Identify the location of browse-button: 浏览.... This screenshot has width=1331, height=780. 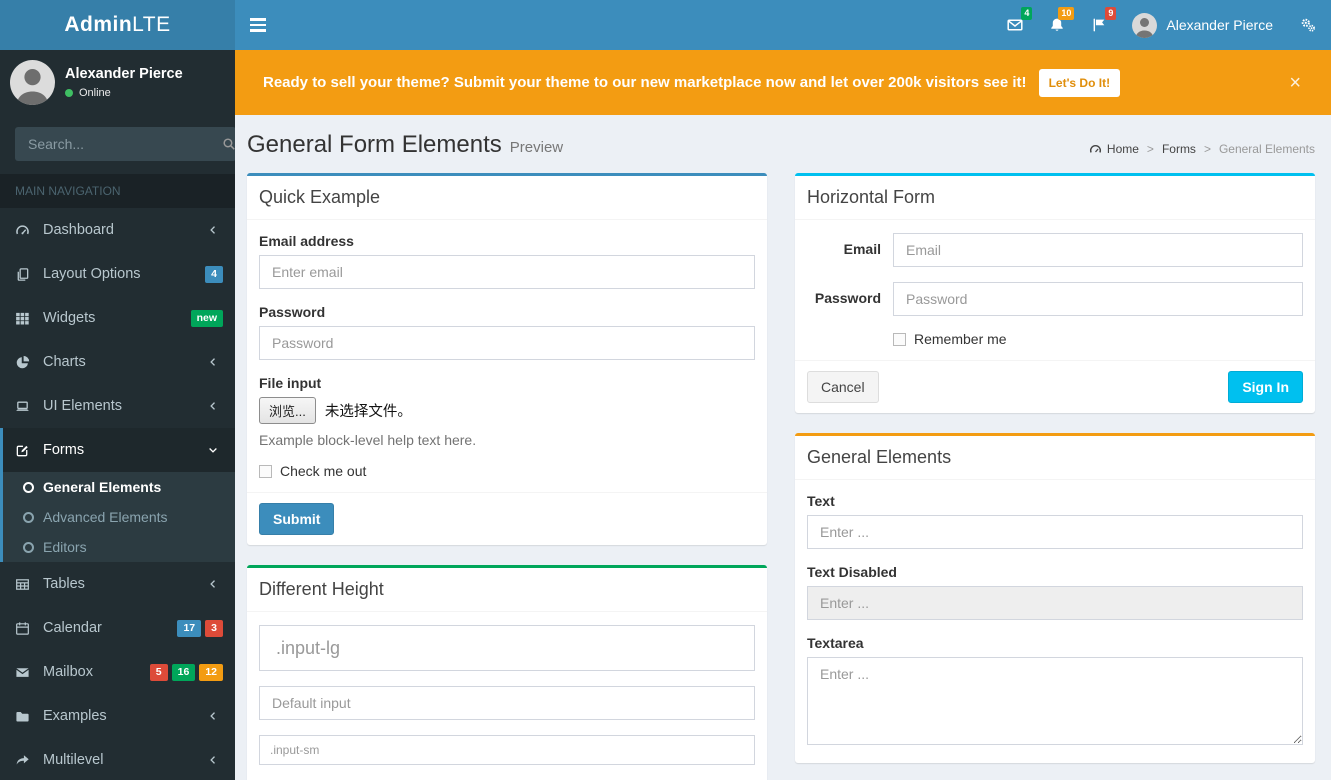
(287, 410).